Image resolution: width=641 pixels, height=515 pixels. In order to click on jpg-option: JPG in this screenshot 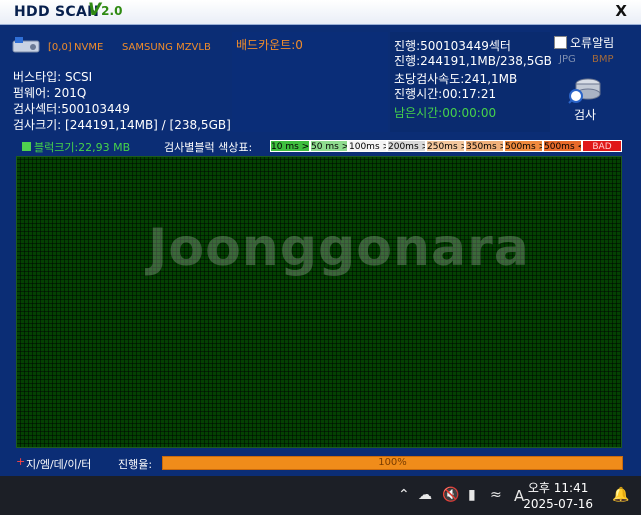, I will do `click(567, 59)`.